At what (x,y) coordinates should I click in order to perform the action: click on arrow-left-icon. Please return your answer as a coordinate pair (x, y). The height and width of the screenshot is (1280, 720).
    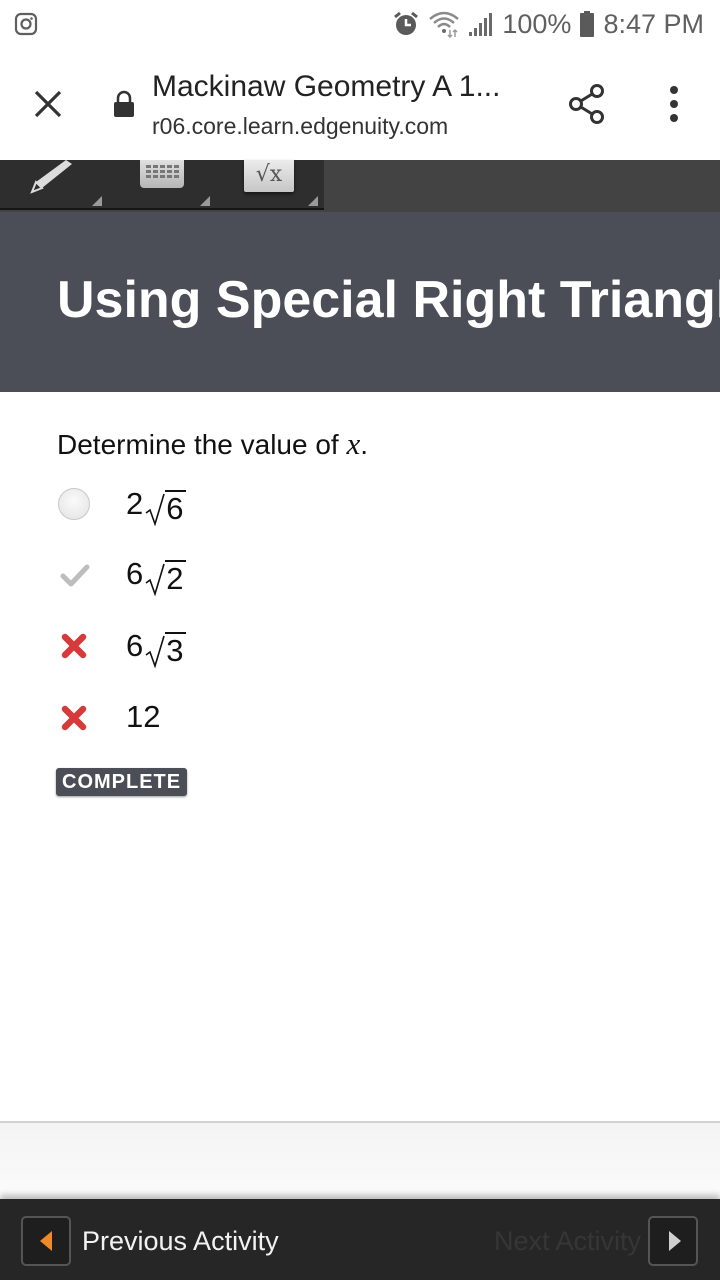
    Looking at the image, I should click on (46, 1241).